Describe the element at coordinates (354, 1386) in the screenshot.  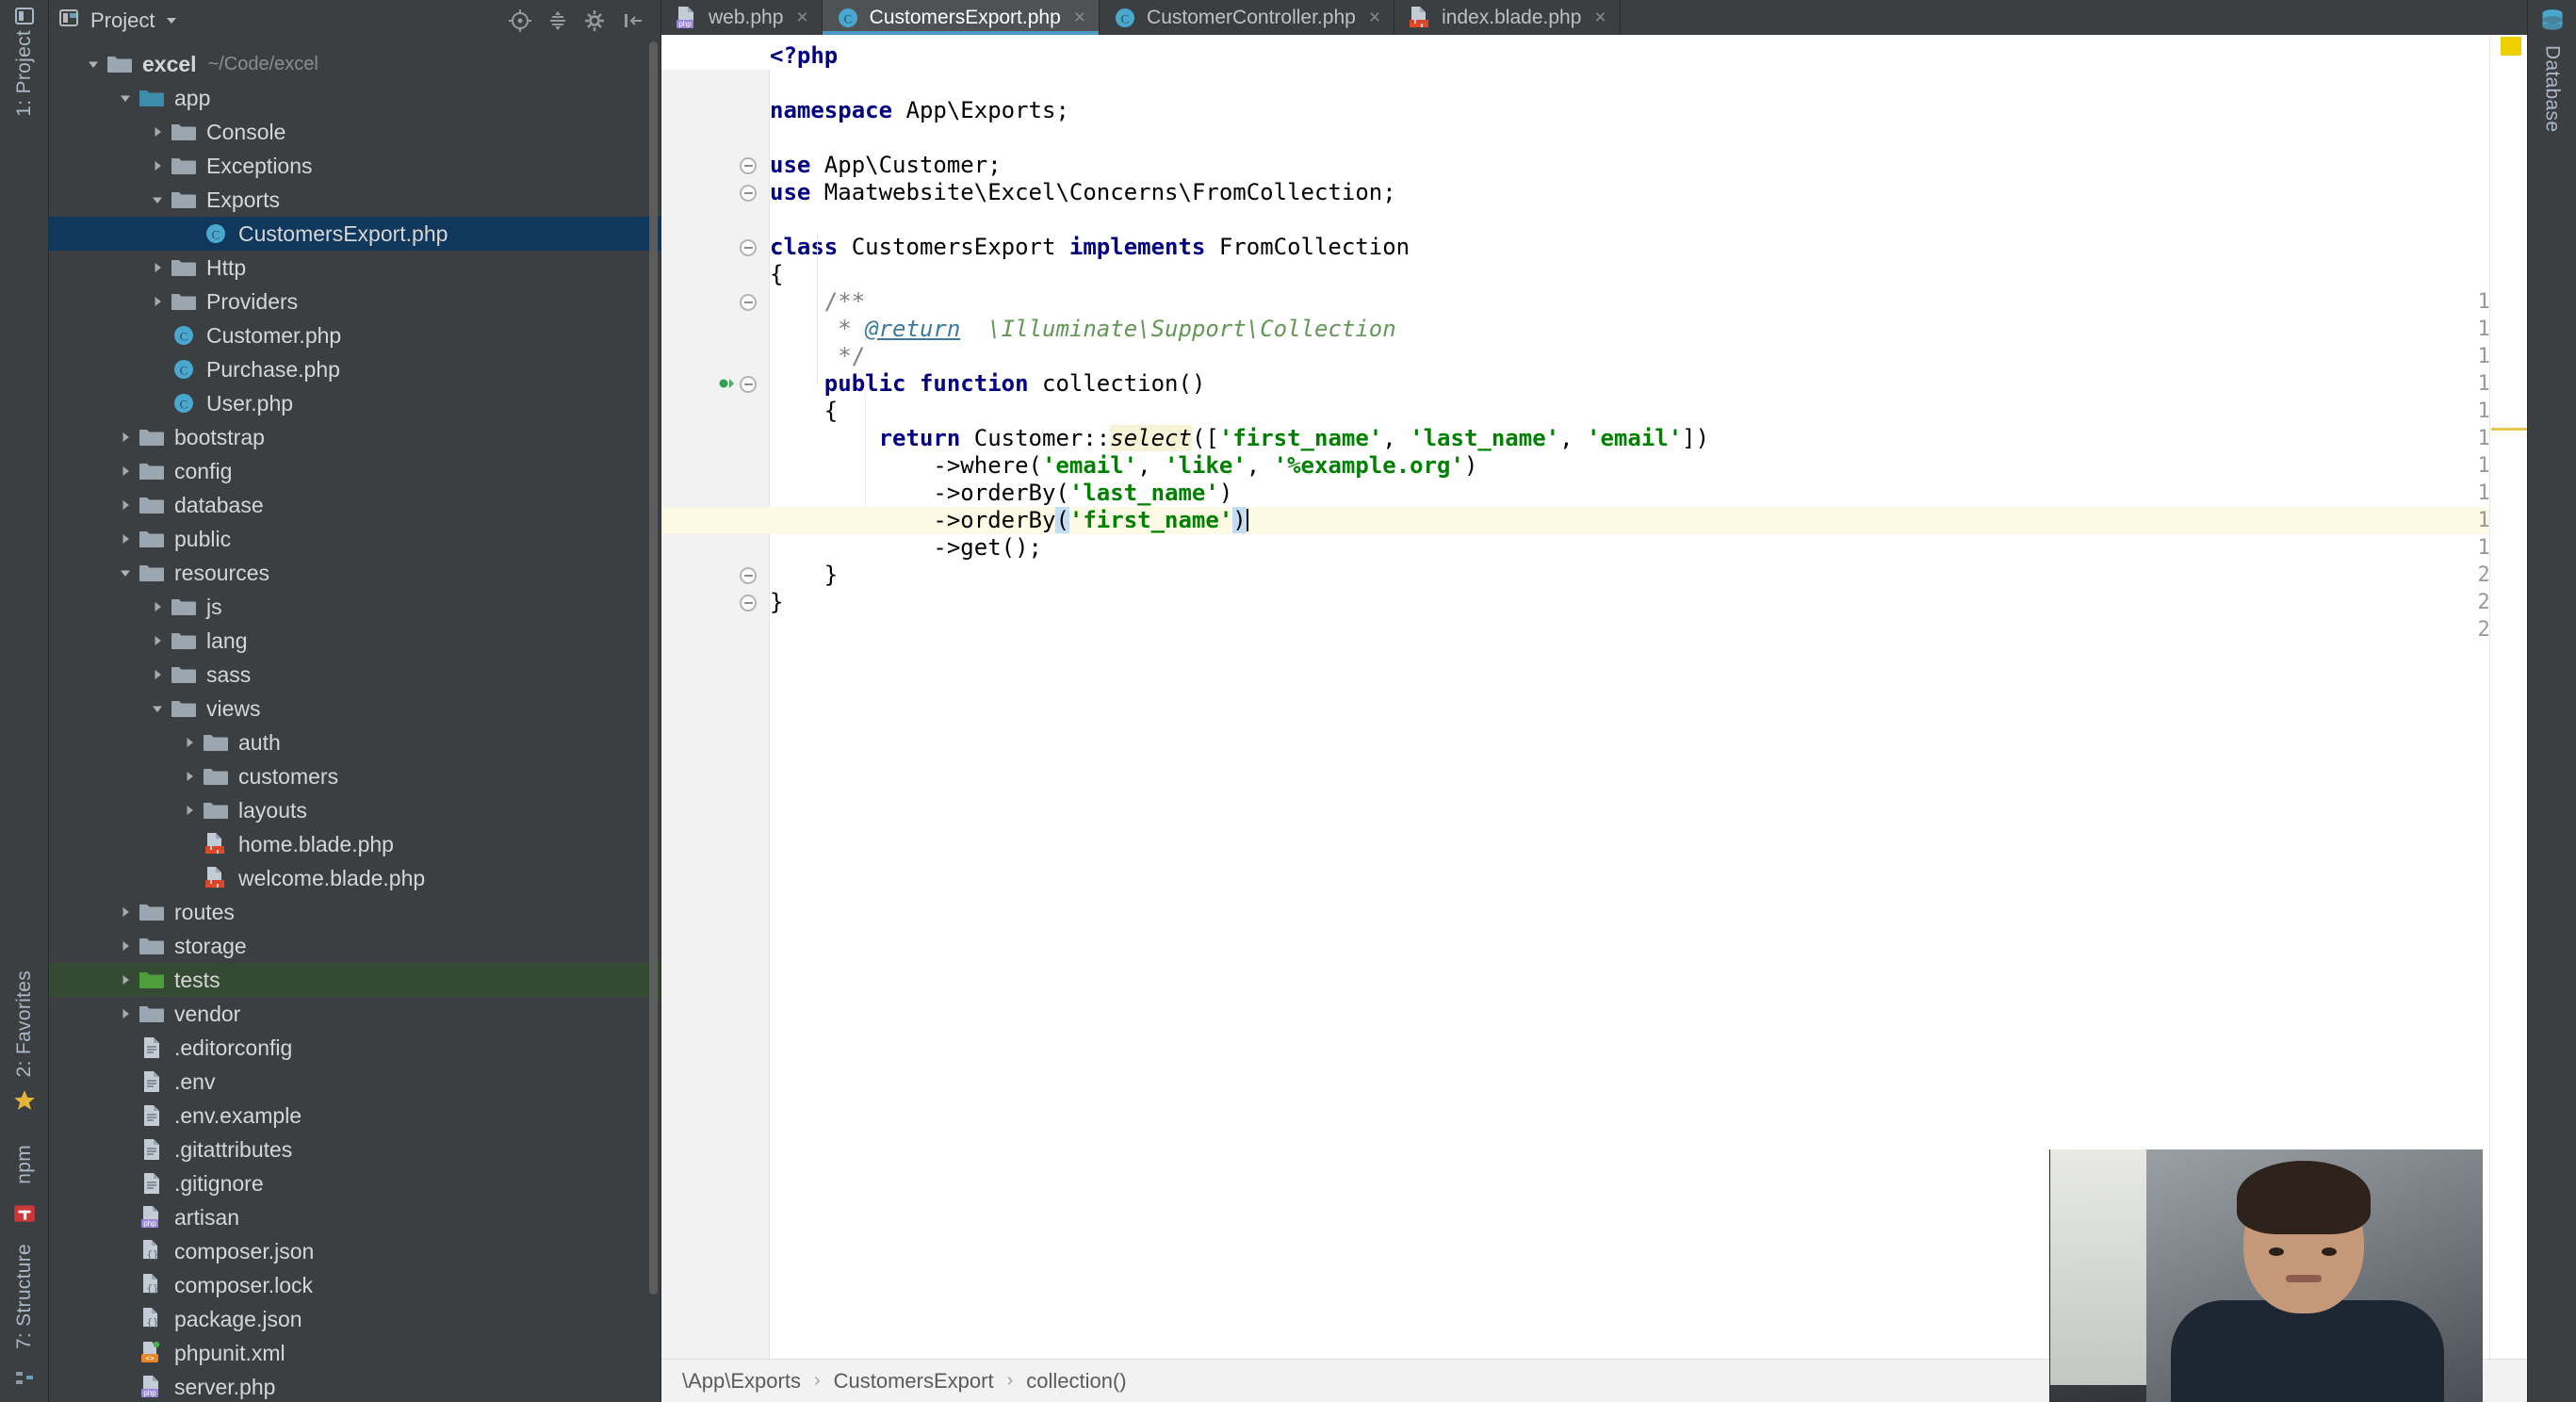
I see `tree-item-server-php: php server.php` at that location.